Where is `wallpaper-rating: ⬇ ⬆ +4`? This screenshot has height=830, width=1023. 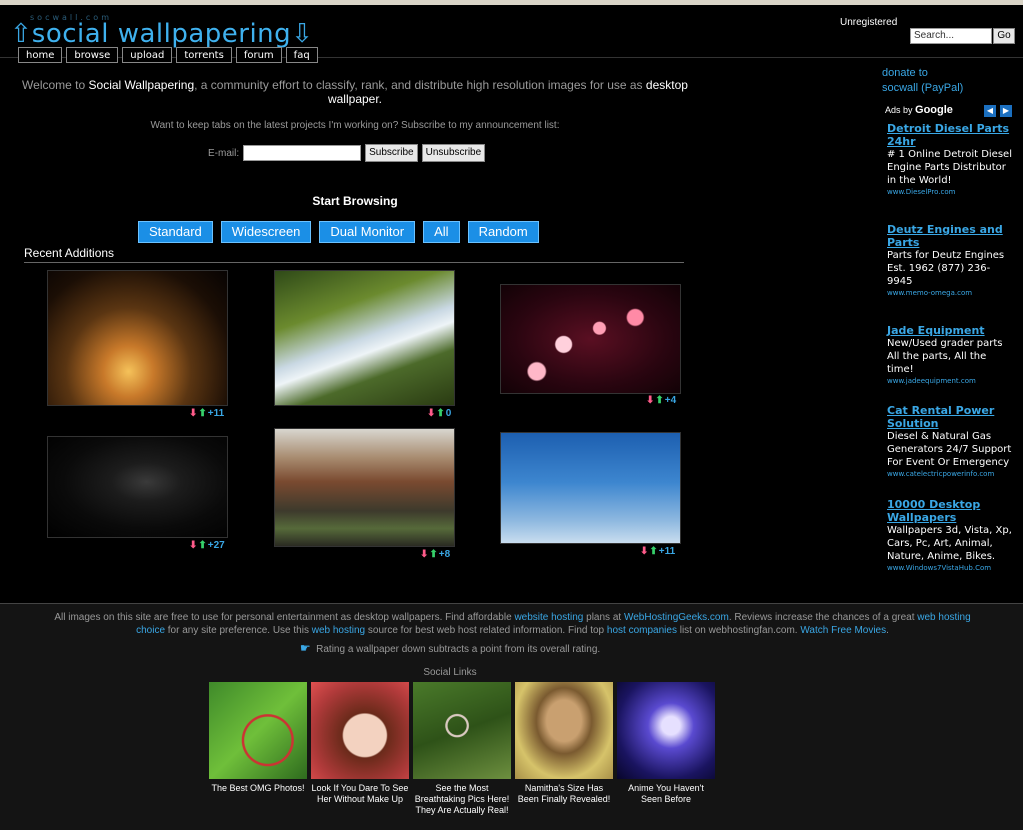 wallpaper-rating: ⬇ ⬆ +4 is located at coordinates (661, 400).